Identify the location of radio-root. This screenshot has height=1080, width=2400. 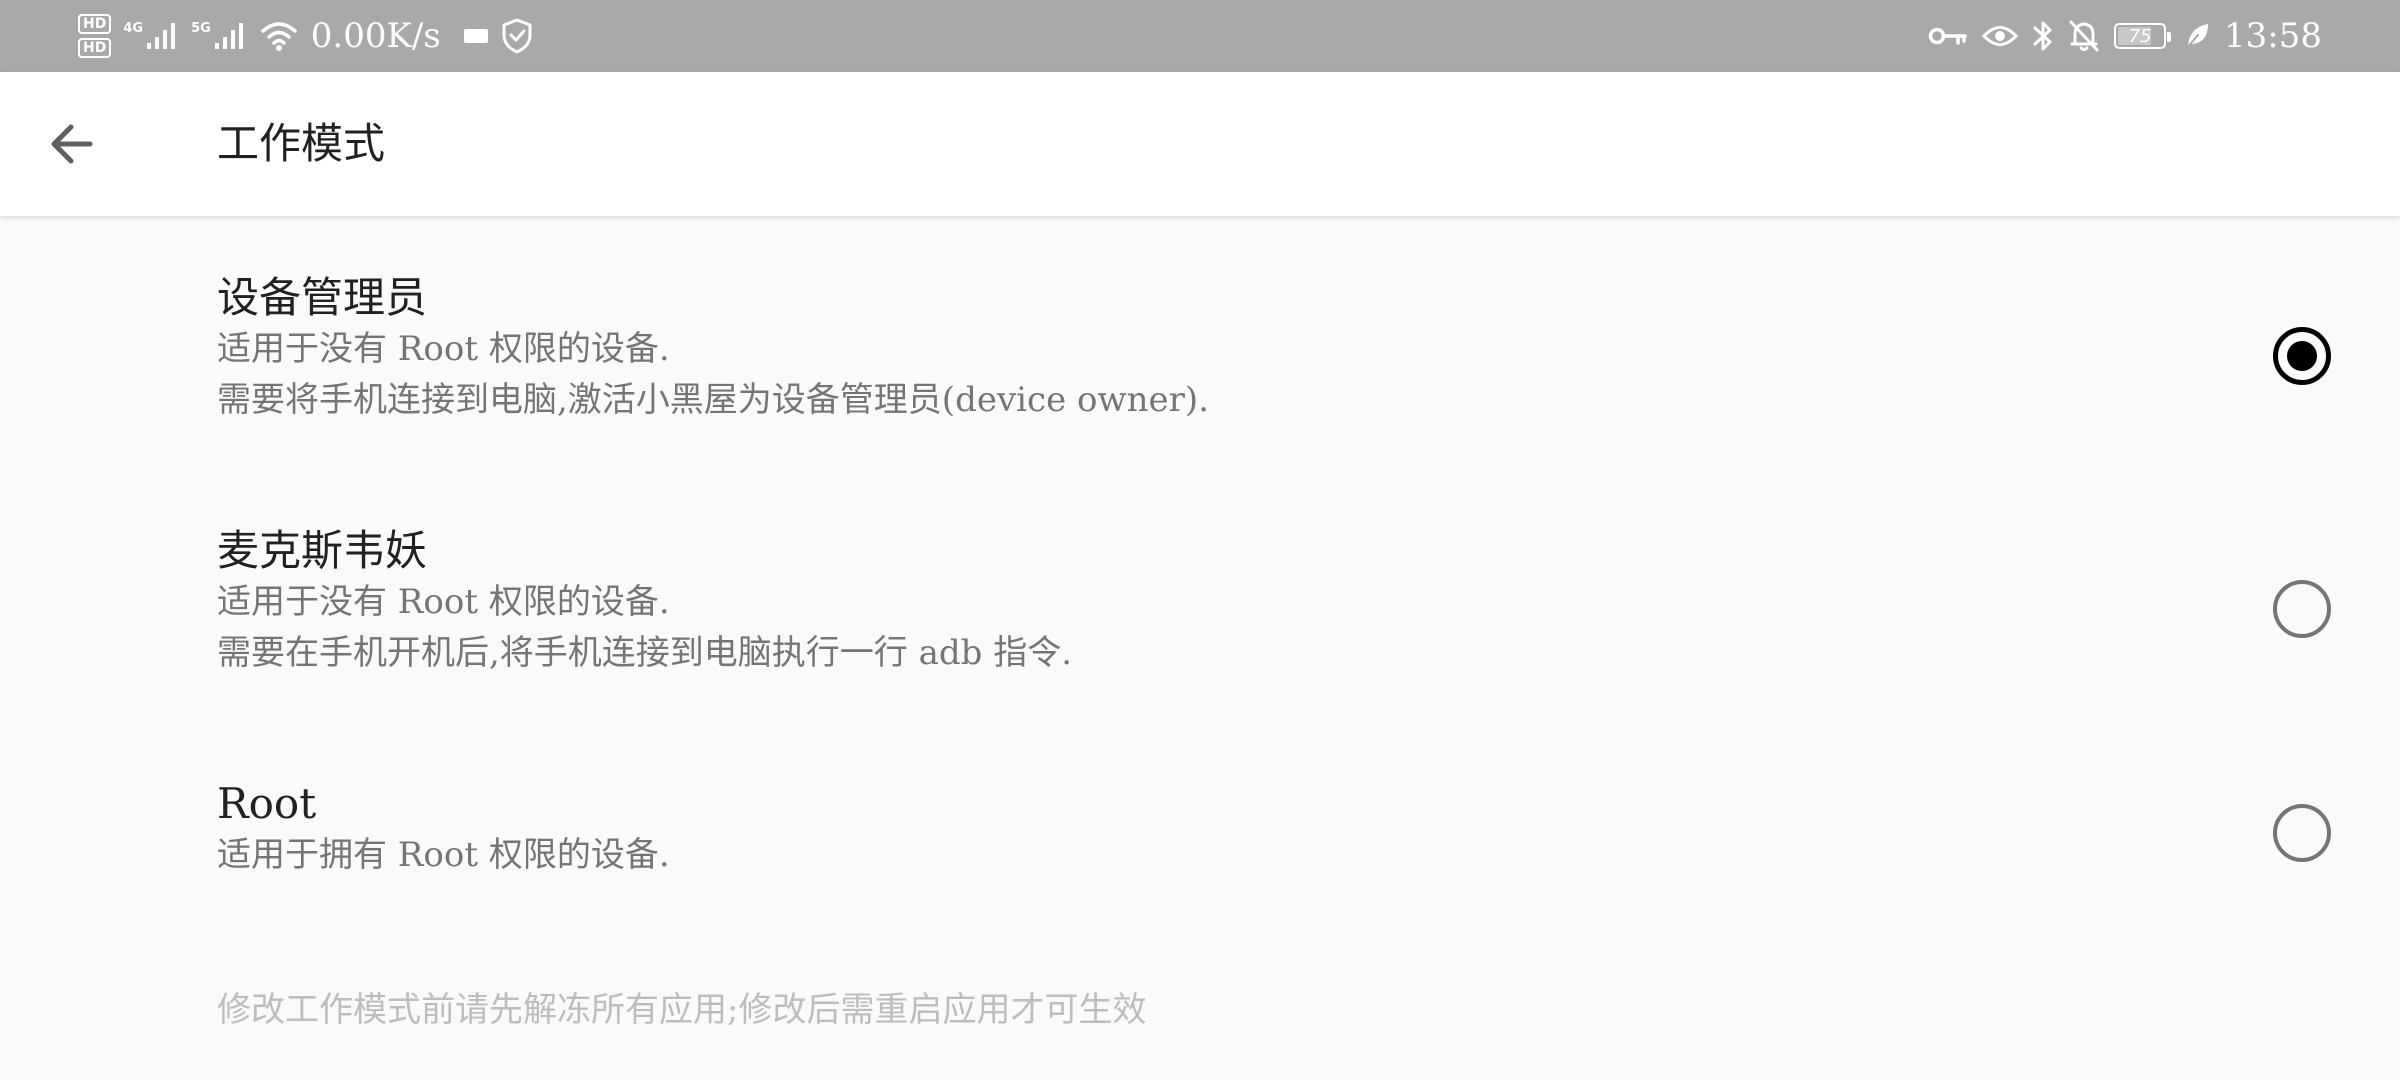
(2302, 833).